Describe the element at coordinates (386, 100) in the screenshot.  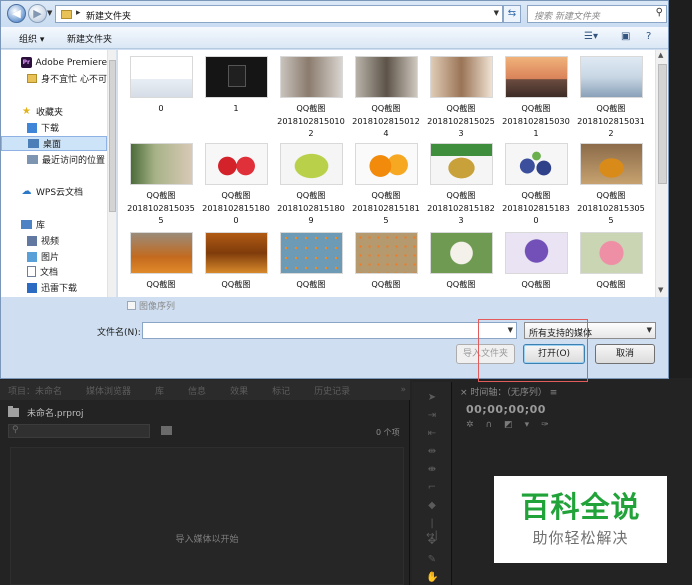
I see `file-item: QQ截图 2018102815012 4` at that location.